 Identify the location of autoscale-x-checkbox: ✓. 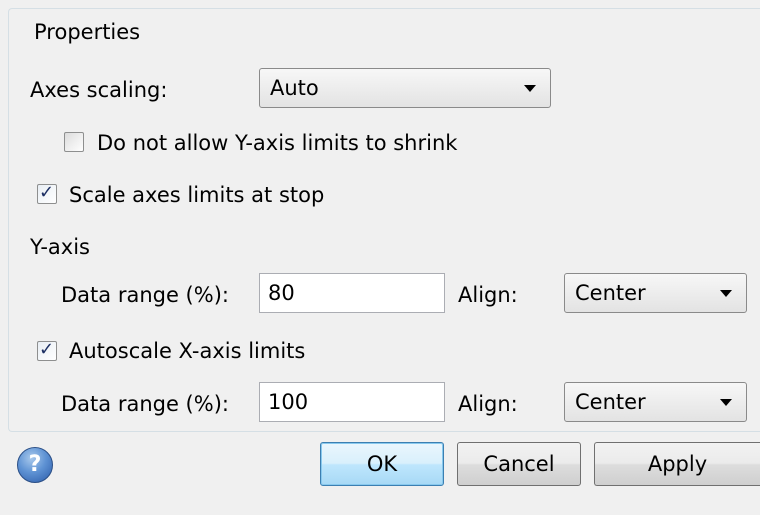
(47, 350).